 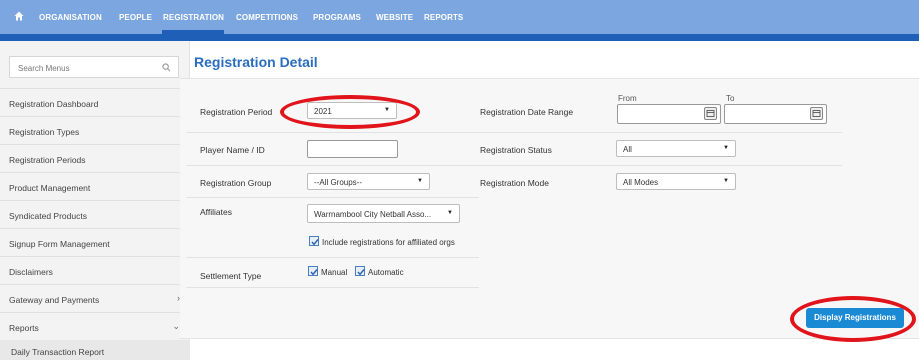 I want to click on highlight-ellipse-registration-period, so click(x=350, y=112).